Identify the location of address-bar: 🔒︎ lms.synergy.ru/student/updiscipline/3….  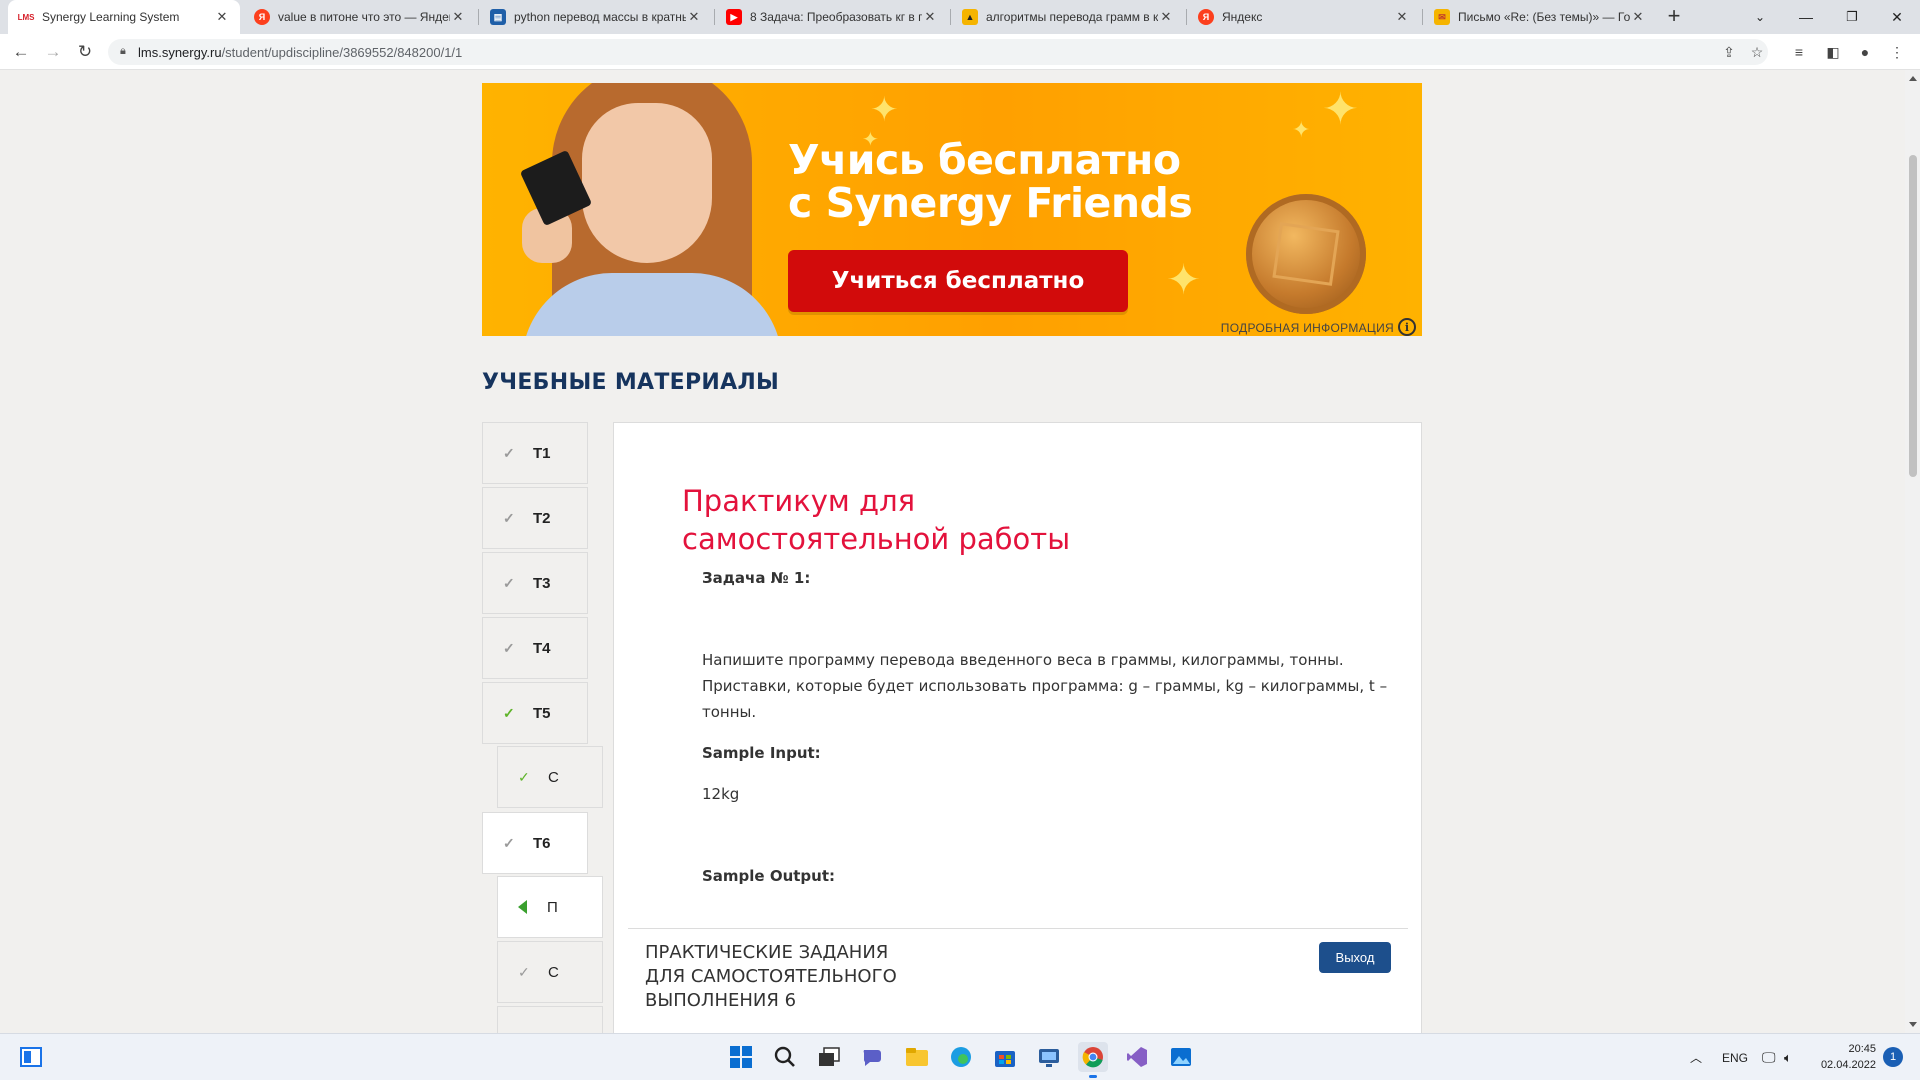
(938, 52).